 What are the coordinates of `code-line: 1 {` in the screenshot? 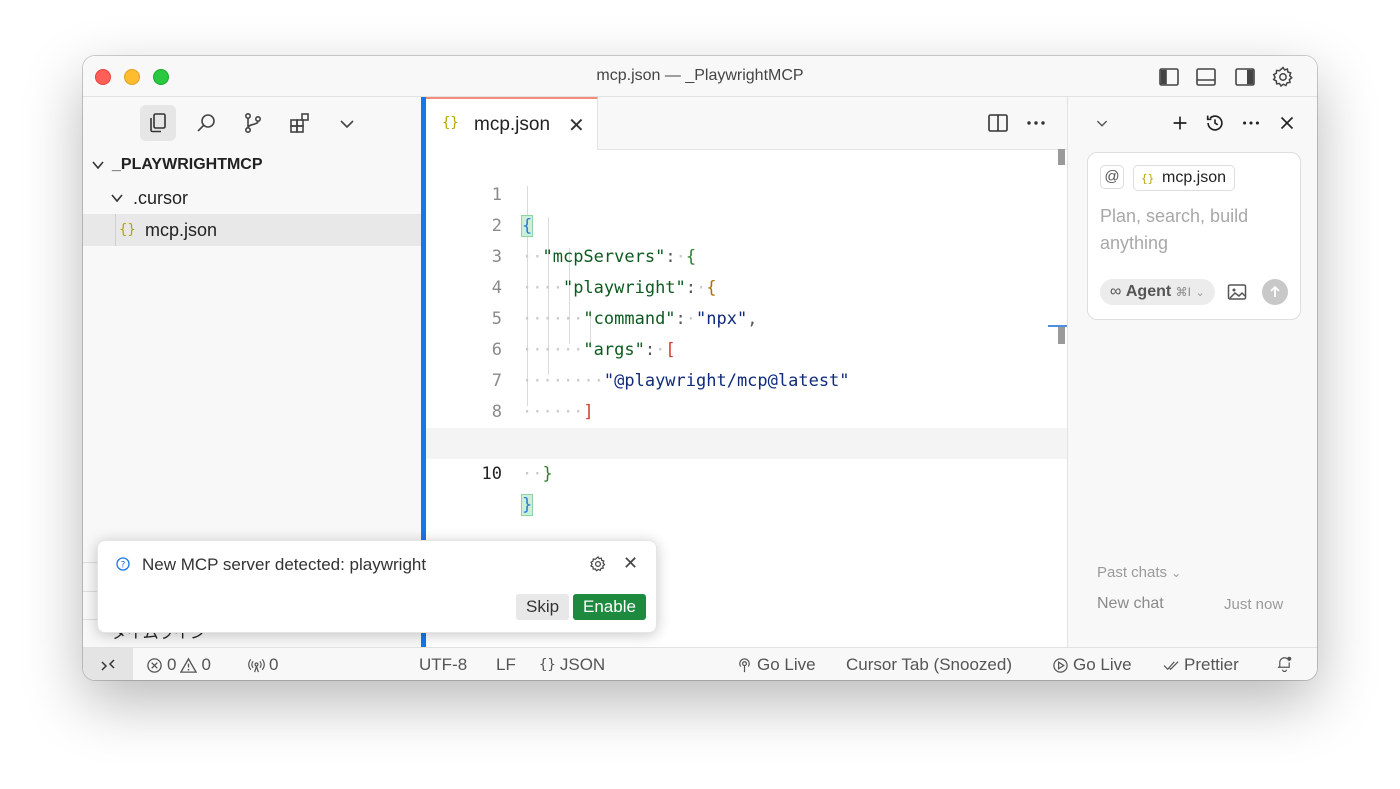 It's located at (746, 193).